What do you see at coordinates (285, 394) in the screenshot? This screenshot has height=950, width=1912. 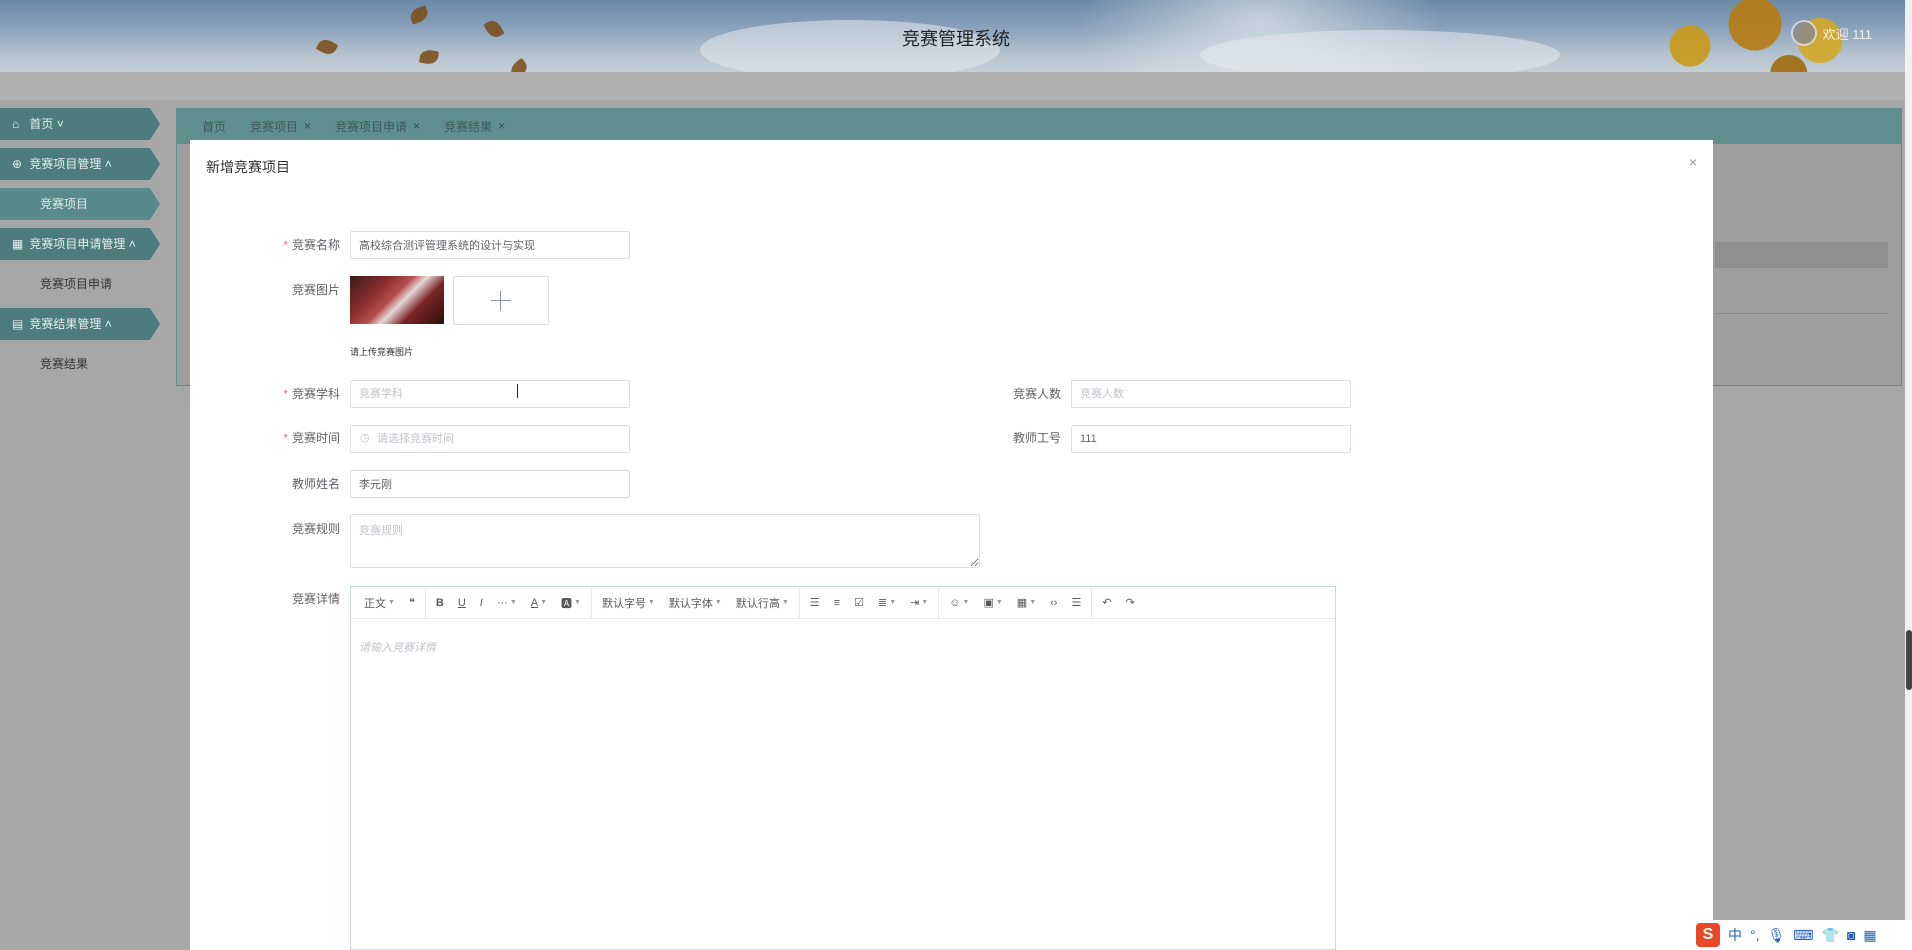 I see `required-mark: *` at bounding box center [285, 394].